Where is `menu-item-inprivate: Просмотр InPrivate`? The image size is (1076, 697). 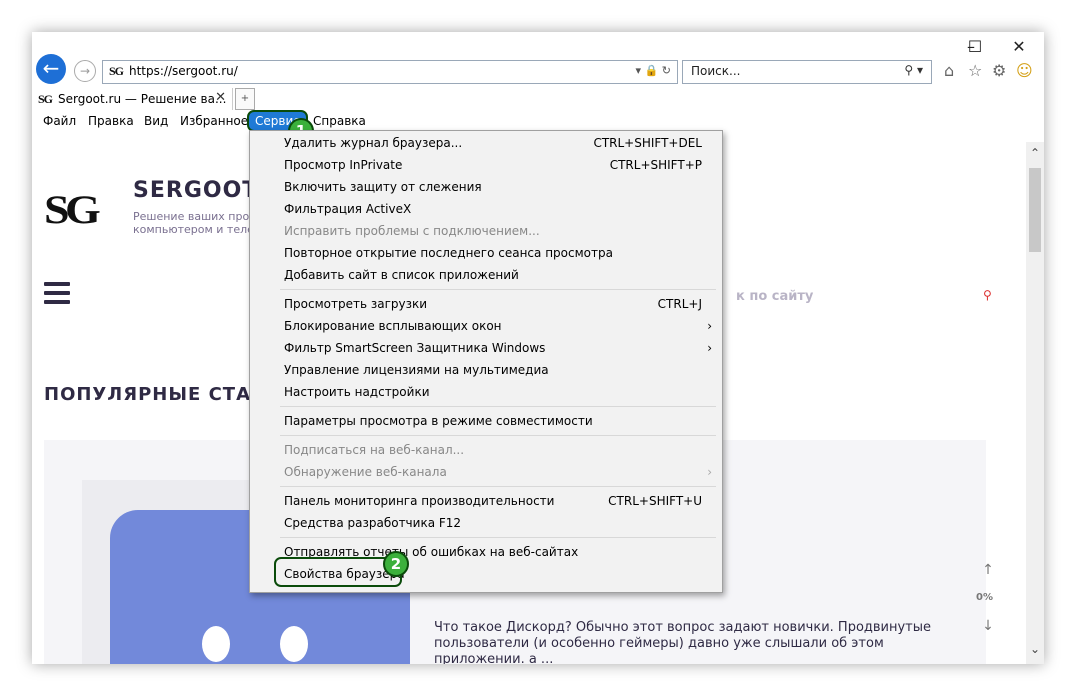 menu-item-inprivate: Просмотр InPrivate is located at coordinates (343, 165).